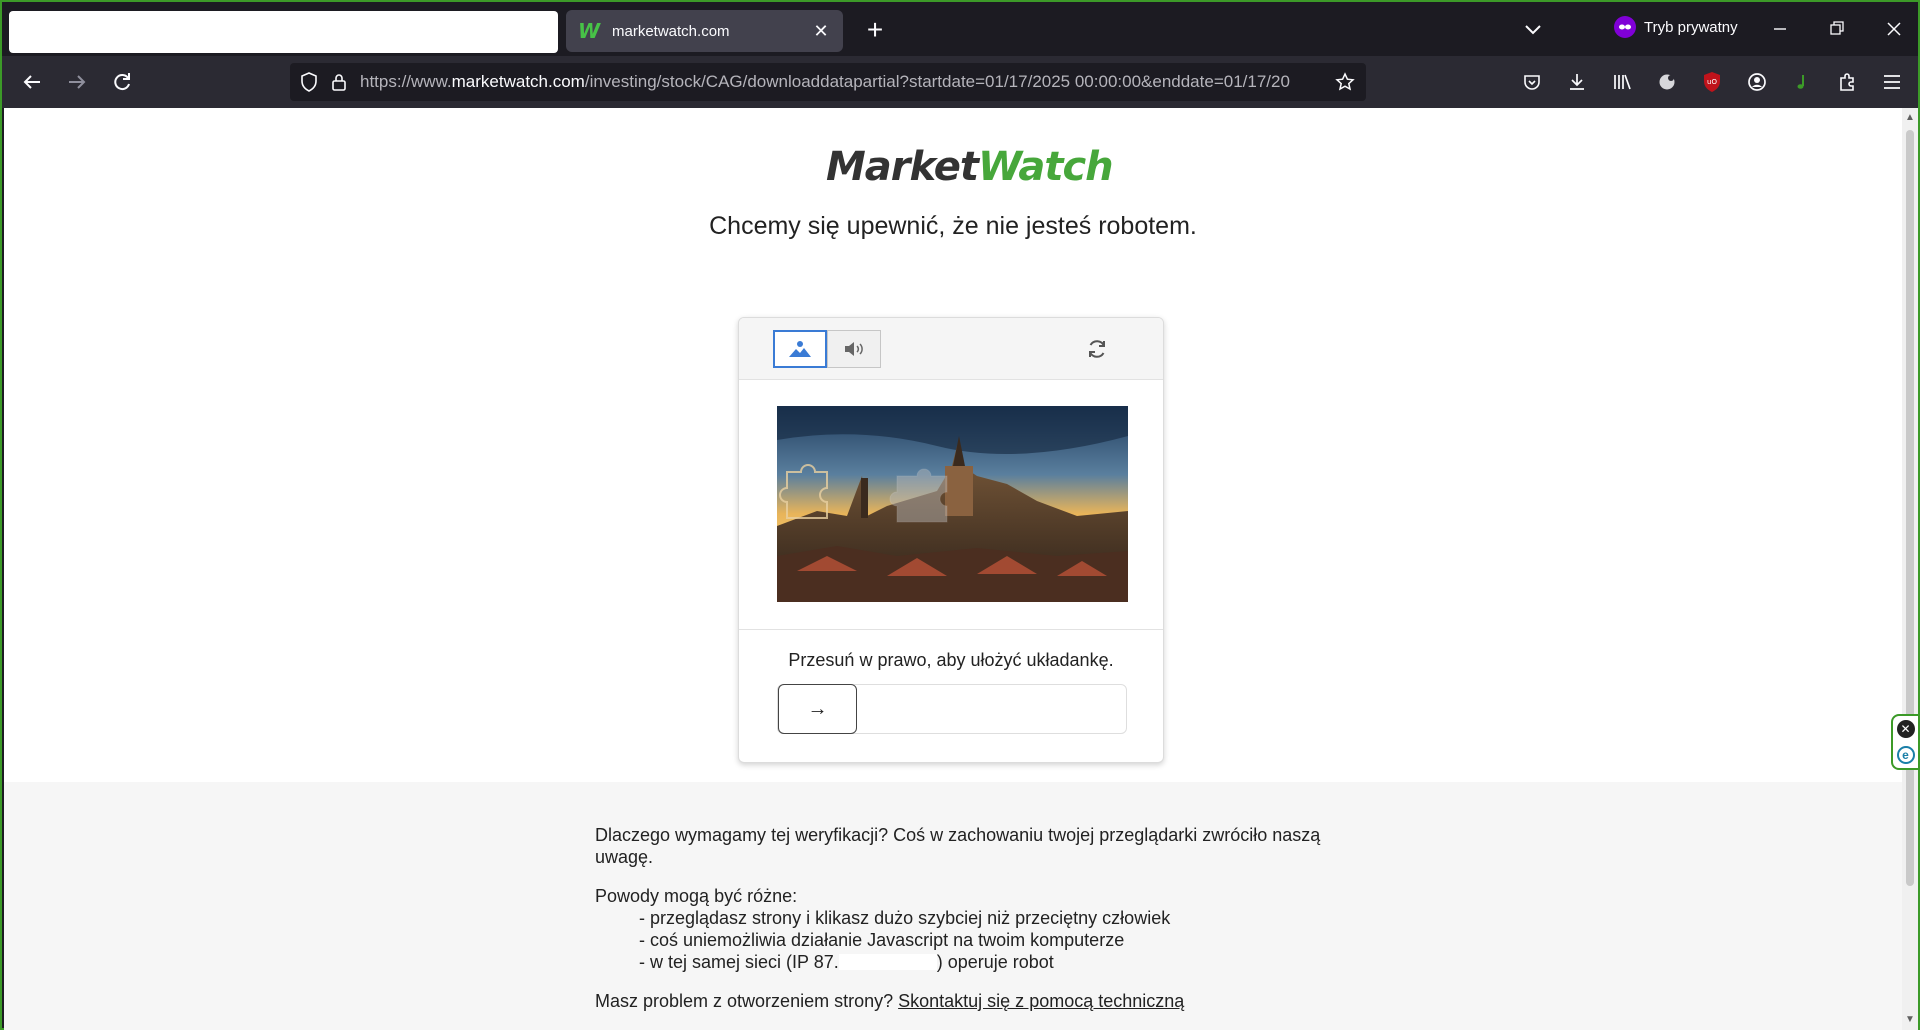 Image resolution: width=1920 pixels, height=1030 pixels. I want to click on refresh-icon, so click(1097, 349).